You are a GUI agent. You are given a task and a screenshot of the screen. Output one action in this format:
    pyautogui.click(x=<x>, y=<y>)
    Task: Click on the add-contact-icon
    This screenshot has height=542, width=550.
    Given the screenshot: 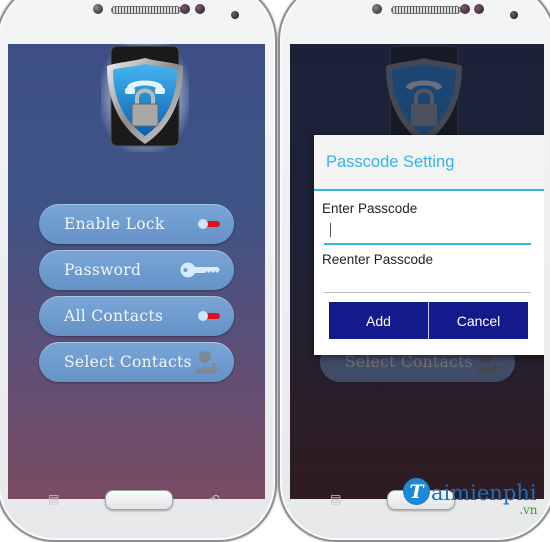 What is the action you would take?
    pyautogui.click(x=207, y=362)
    